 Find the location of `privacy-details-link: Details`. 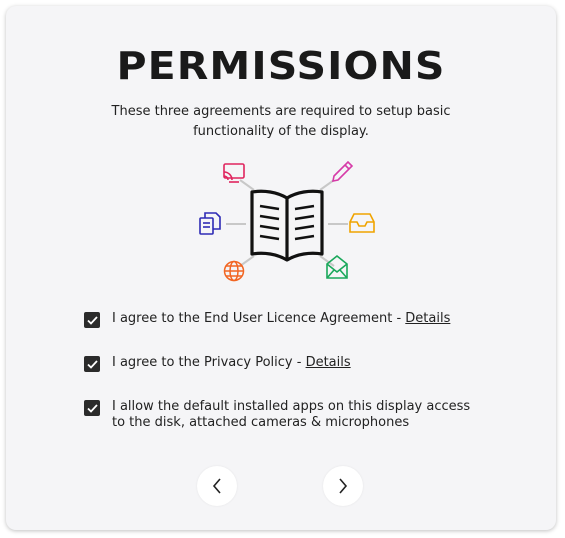

privacy-details-link: Details is located at coordinates (328, 362).